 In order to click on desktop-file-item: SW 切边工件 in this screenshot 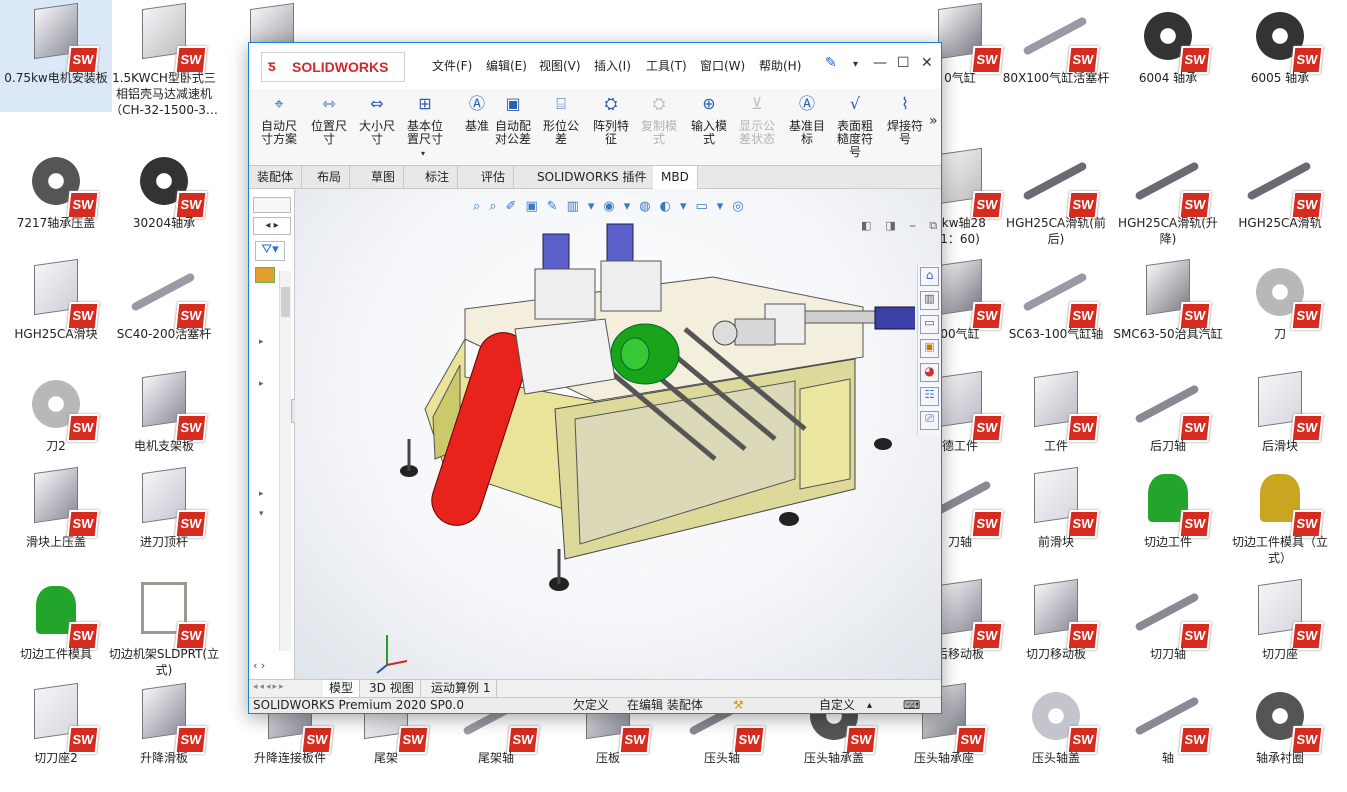, I will do `click(1168, 520)`.